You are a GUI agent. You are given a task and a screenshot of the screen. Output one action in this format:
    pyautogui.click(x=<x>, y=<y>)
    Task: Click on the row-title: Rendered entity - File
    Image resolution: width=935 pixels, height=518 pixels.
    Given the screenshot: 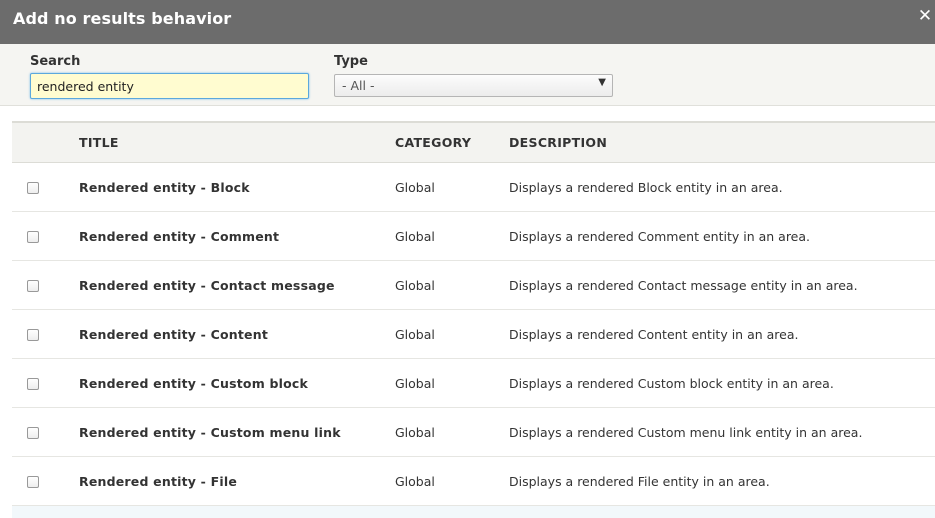 What is the action you would take?
    pyautogui.click(x=158, y=481)
    